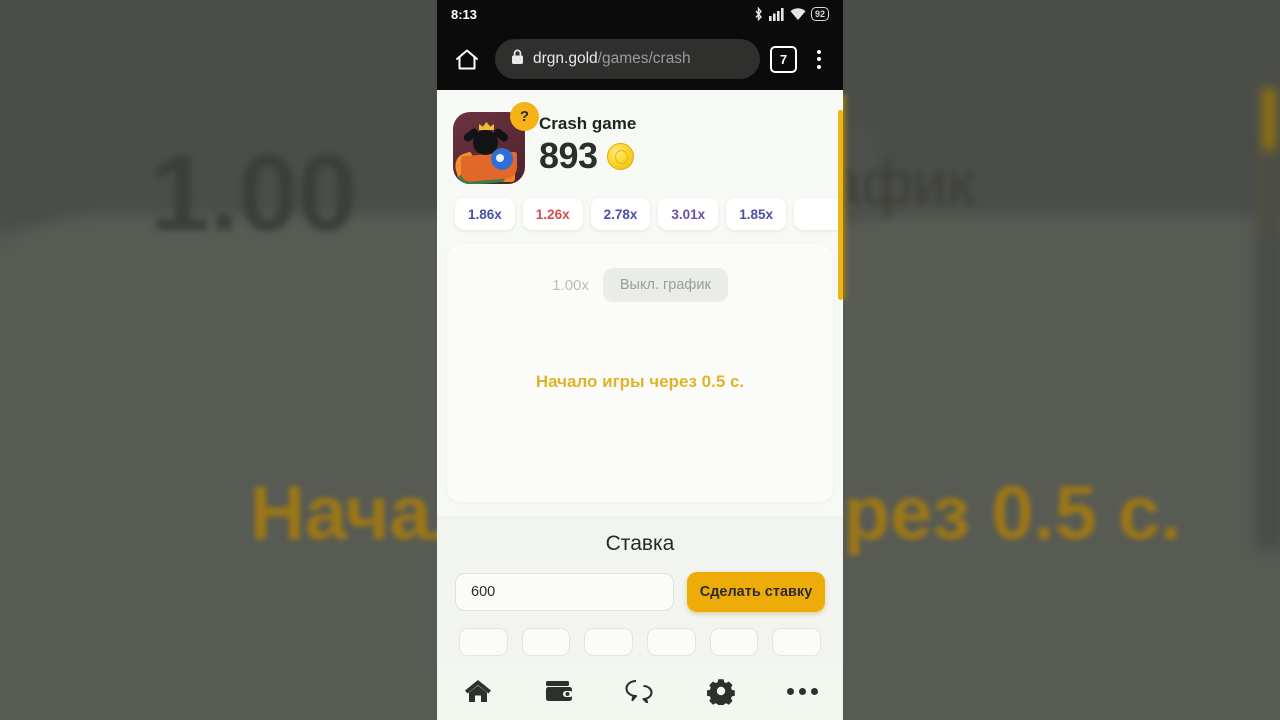 The width and height of the screenshot is (1280, 720). I want to click on game-title: Crash game, so click(588, 123).